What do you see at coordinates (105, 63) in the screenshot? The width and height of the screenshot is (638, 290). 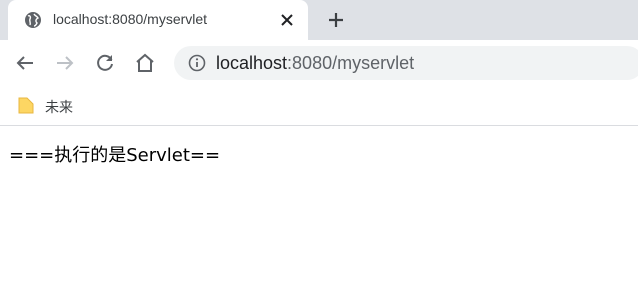 I see `reload-button` at bounding box center [105, 63].